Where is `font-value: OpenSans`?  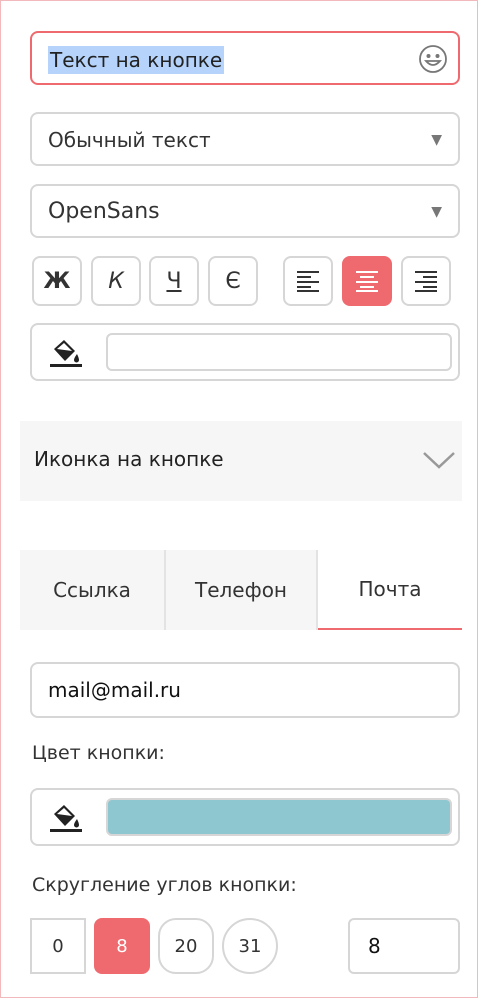
font-value: OpenSans is located at coordinates (104, 211).